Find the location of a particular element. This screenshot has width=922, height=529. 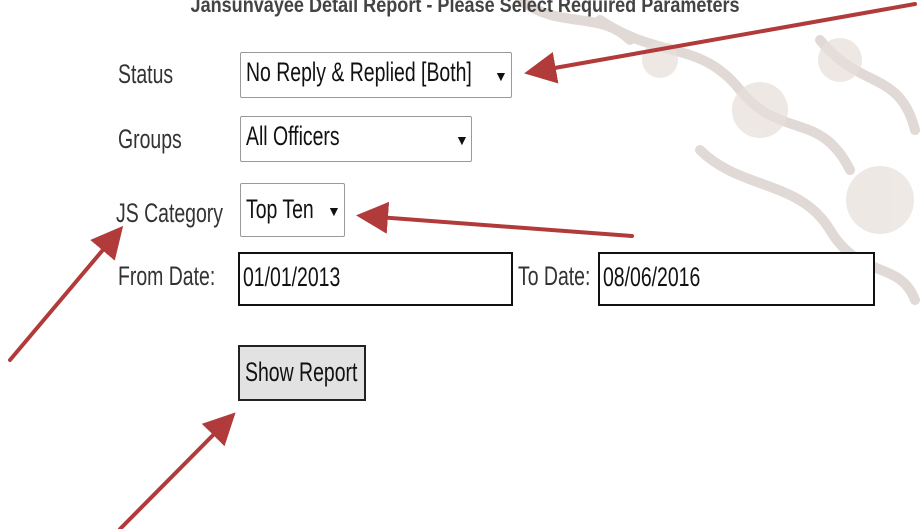

to-date-value: 08/06/2016 is located at coordinates (652, 277).